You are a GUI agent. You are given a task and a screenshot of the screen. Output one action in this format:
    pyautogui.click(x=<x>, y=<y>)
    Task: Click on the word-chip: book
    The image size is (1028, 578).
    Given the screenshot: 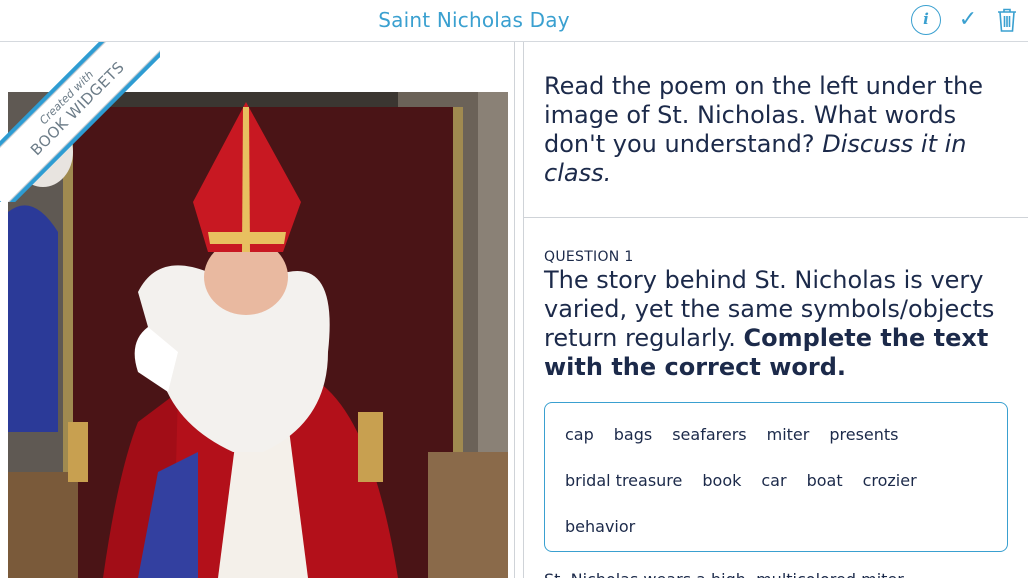 What is the action you would take?
    pyautogui.click(x=721, y=481)
    